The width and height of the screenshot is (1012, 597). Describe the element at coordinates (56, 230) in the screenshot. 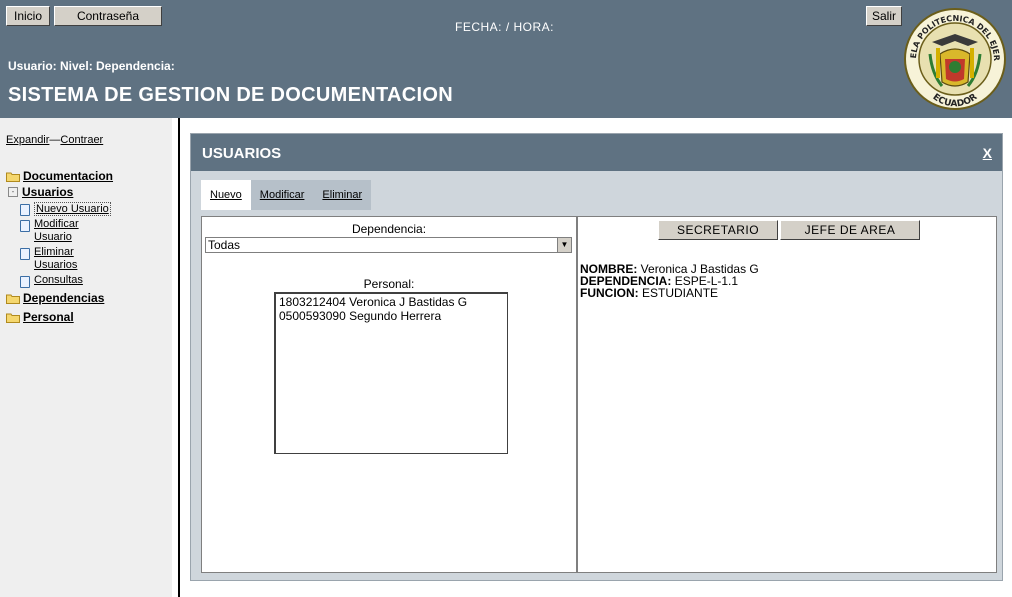

I see `tree-label-modificar-usuario: Modificar Usuario` at that location.